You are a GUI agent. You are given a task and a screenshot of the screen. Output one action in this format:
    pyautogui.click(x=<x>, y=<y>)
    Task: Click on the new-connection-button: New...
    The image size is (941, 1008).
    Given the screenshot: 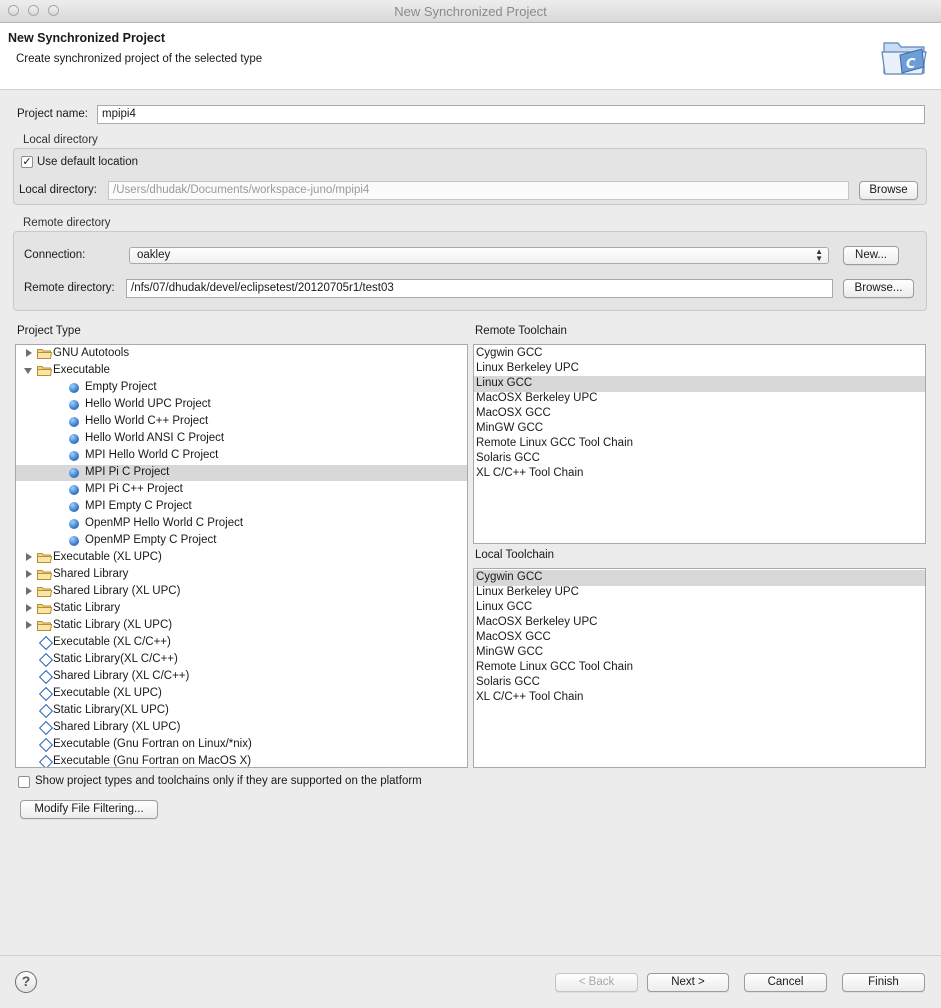 What is the action you would take?
    pyautogui.click(x=871, y=255)
    